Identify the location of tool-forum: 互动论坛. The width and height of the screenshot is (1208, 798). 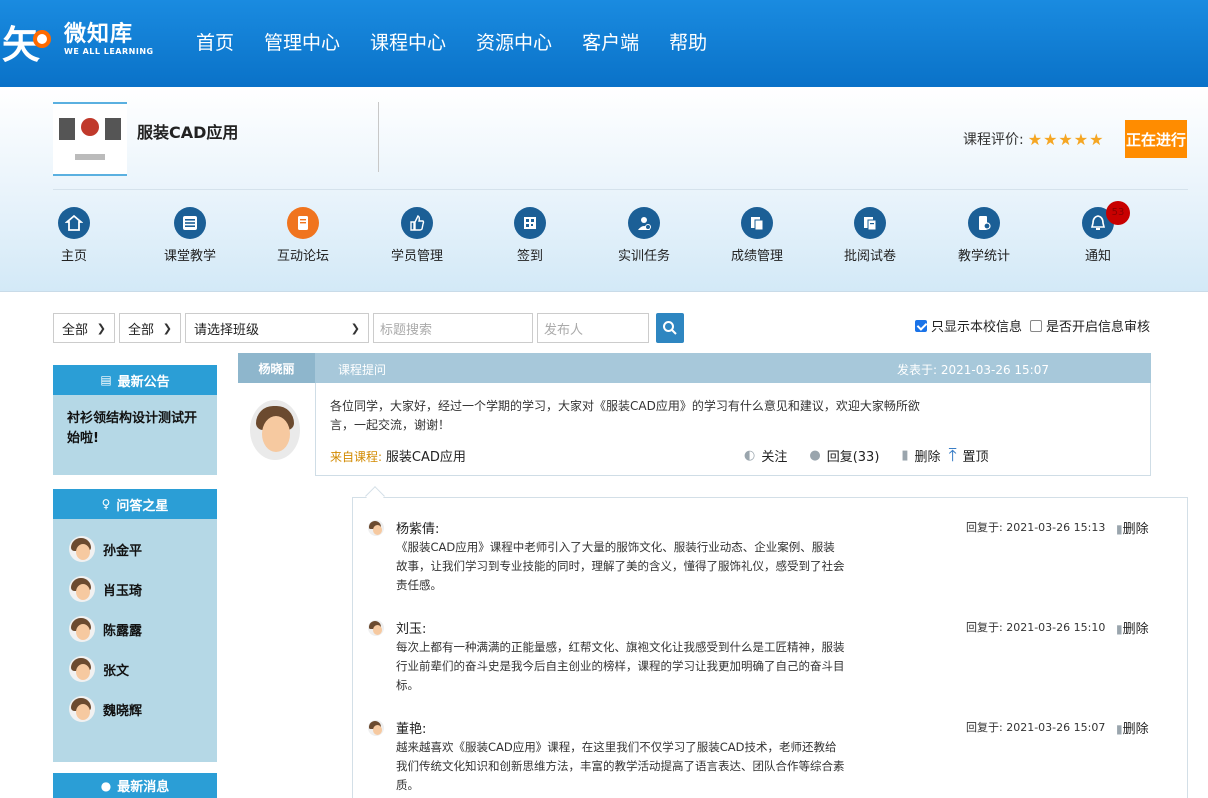
(303, 235).